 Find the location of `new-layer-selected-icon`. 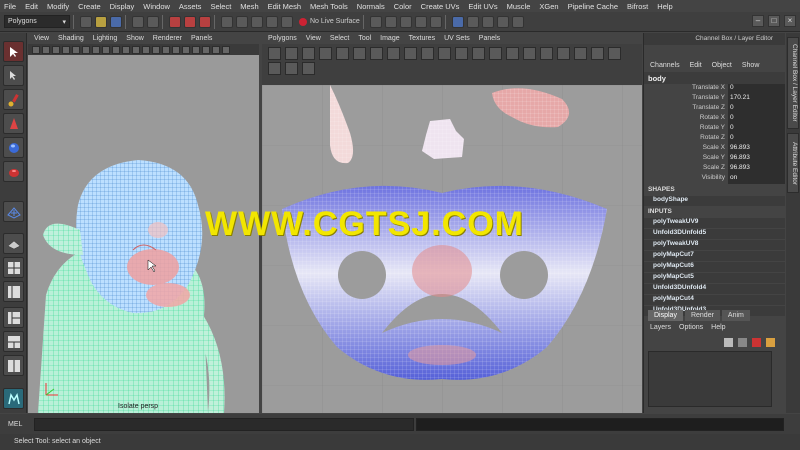

new-layer-selected-icon is located at coordinates (770, 342).